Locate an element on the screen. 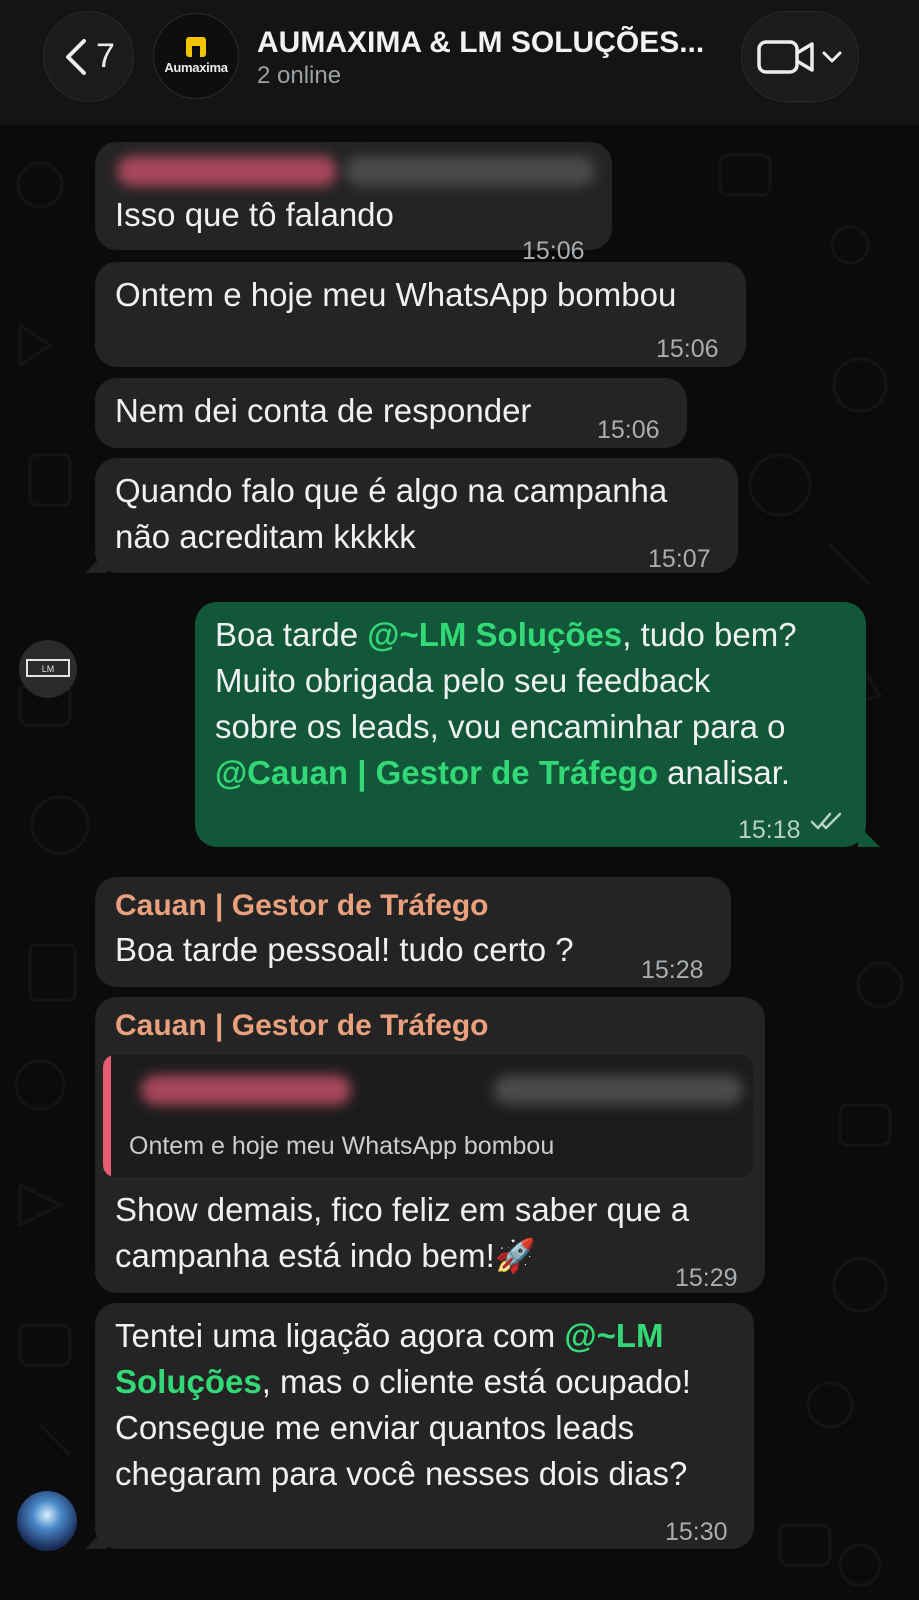 This screenshot has width=919, height=1600. message-time: 15:18 is located at coordinates (769, 830).